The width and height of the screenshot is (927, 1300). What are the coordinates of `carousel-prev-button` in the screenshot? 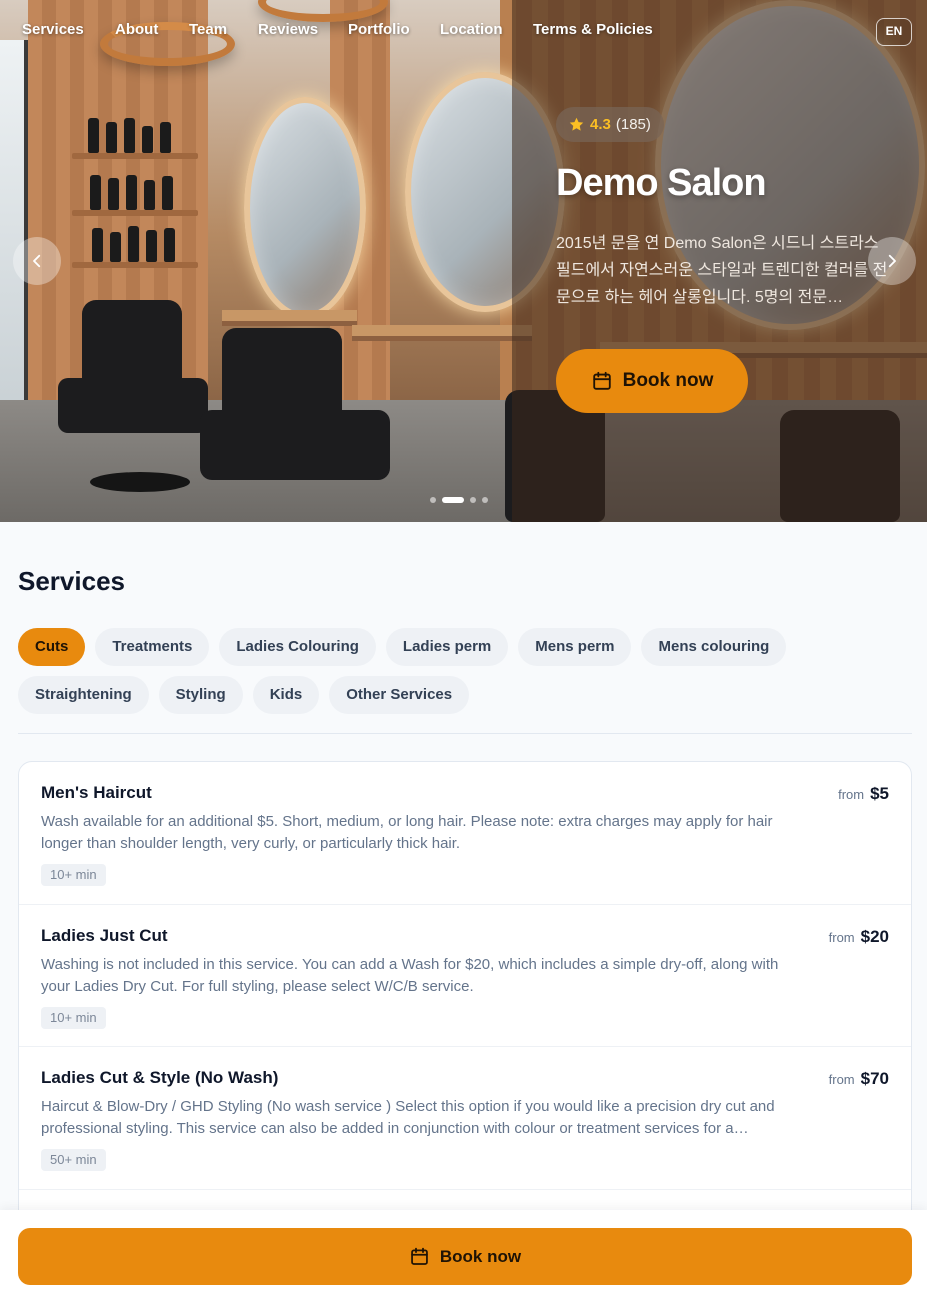 It's located at (37, 261).